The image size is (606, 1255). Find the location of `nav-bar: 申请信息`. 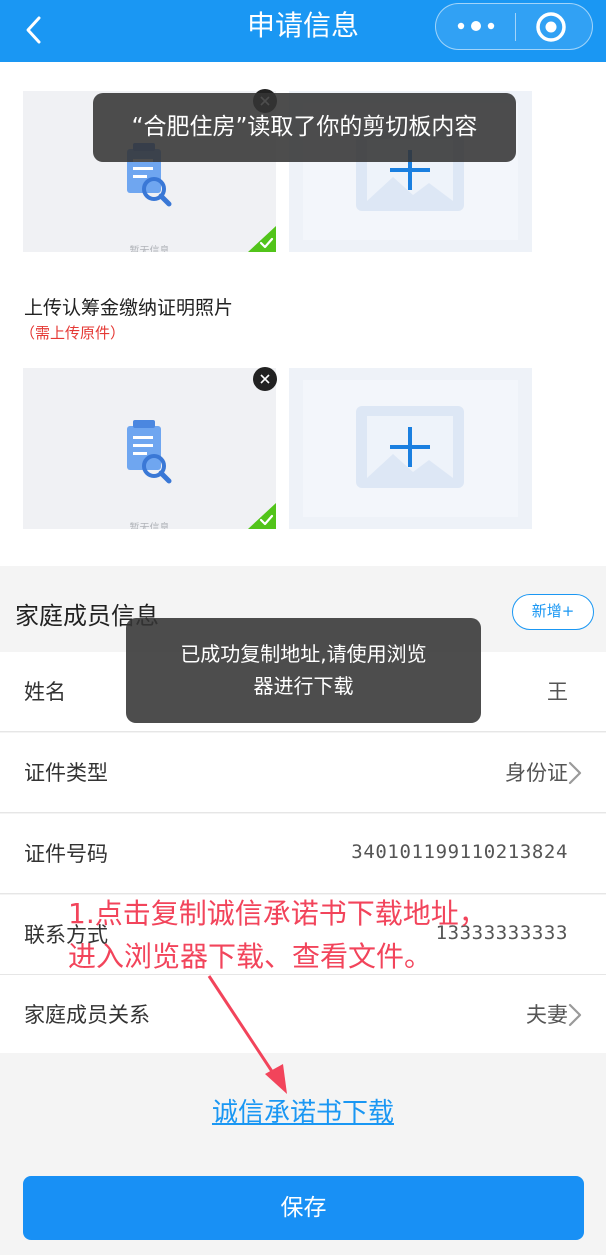

nav-bar: 申请信息 is located at coordinates (303, 31).